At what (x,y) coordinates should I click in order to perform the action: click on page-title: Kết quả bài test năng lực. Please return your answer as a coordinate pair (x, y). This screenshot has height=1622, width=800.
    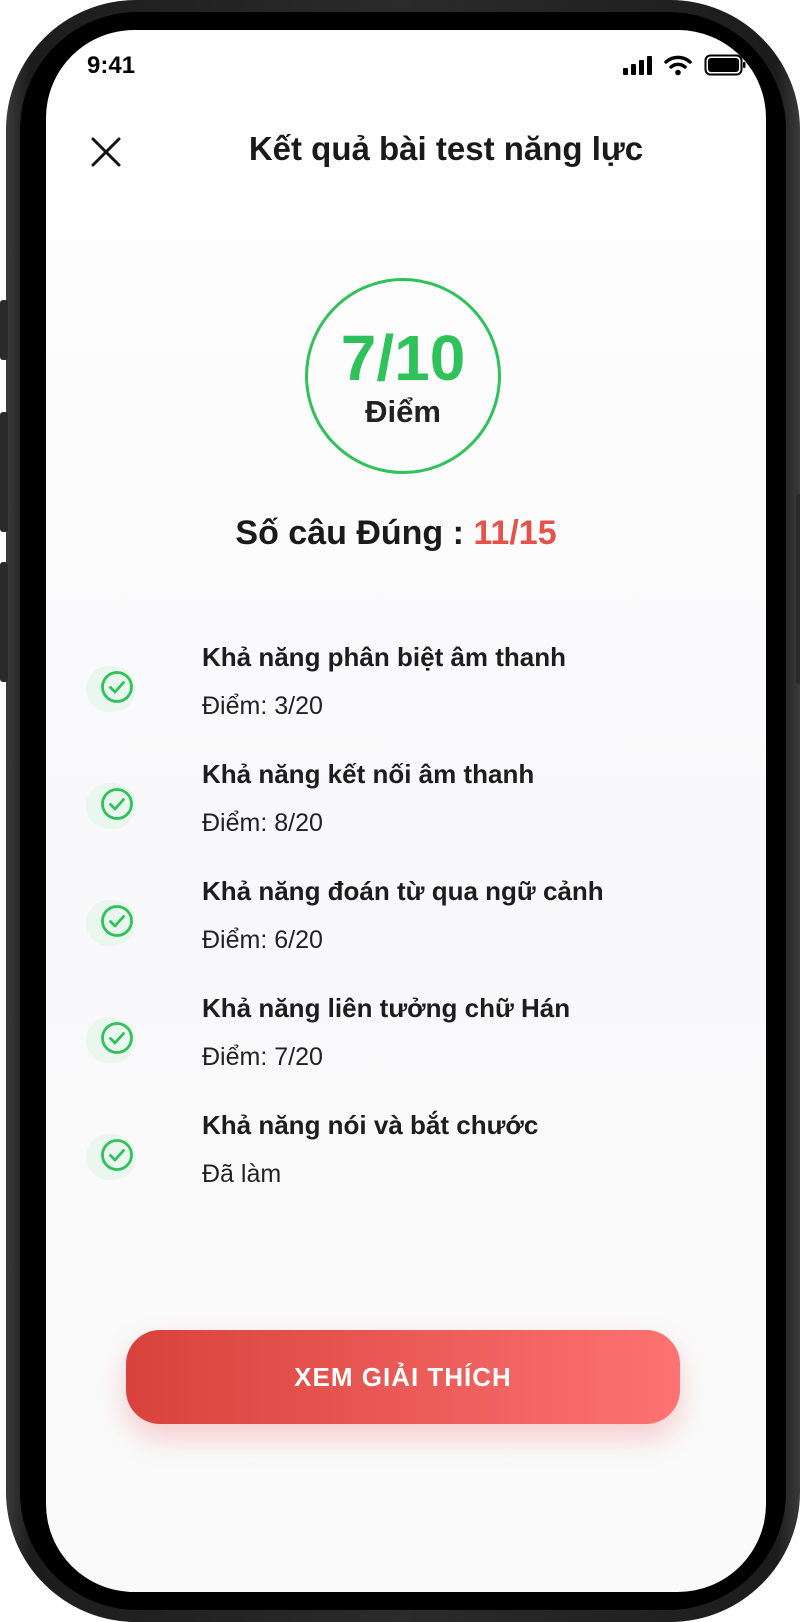
    Looking at the image, I should click on (446, 148).